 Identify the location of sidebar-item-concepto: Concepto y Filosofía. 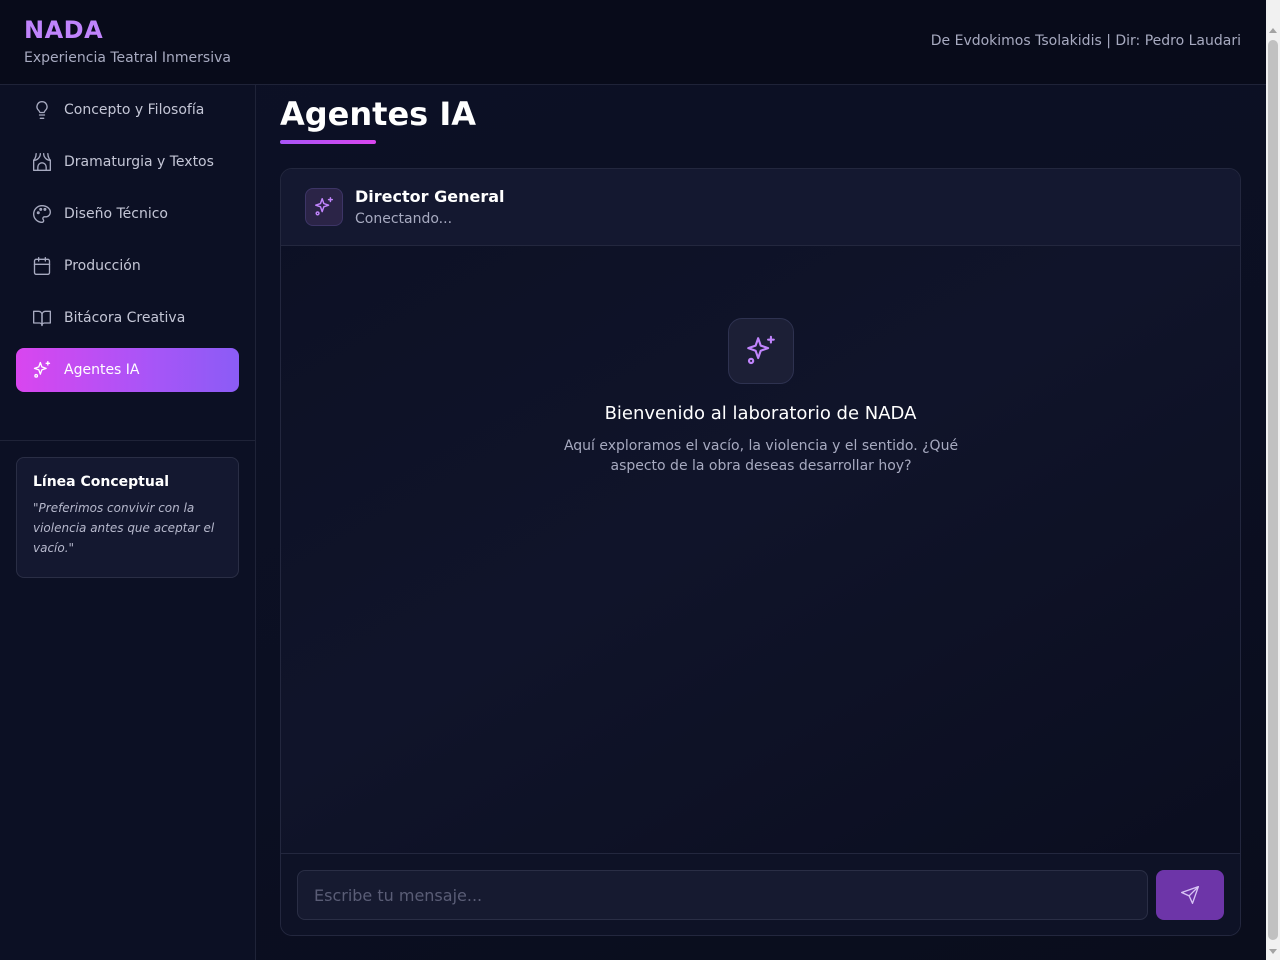
(127, 110).